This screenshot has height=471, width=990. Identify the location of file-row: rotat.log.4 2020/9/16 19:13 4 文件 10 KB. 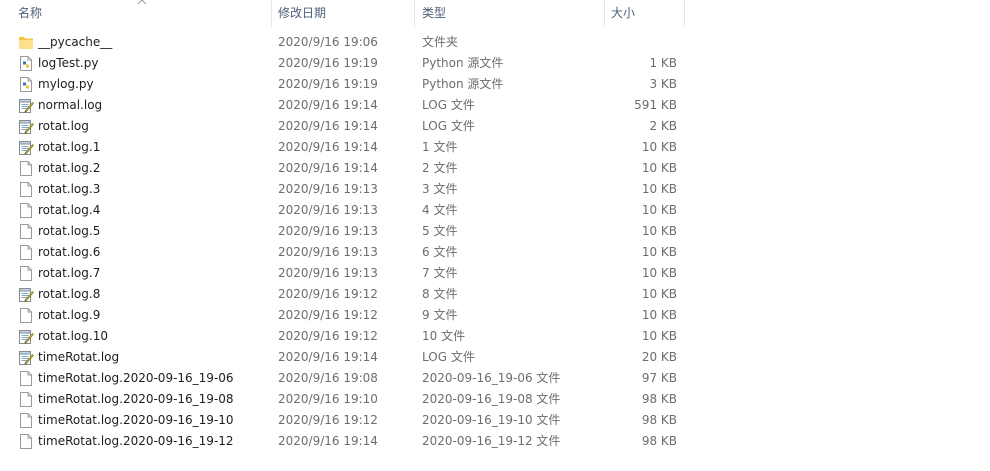
(495, 210).